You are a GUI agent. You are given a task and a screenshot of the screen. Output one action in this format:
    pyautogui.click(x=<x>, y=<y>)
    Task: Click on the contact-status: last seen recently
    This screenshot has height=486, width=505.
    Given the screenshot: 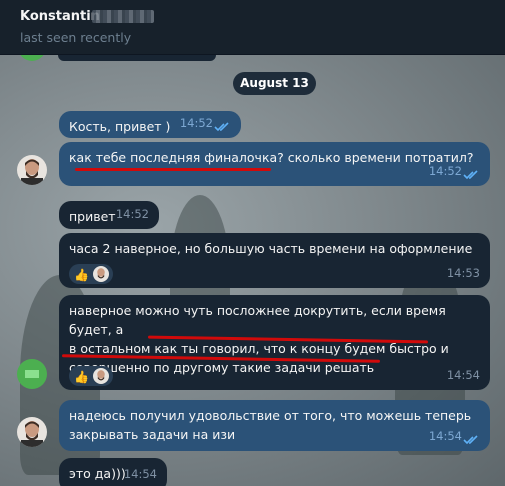 What is the action you would take?
    pyautogui.click(x=76, y=37)
    